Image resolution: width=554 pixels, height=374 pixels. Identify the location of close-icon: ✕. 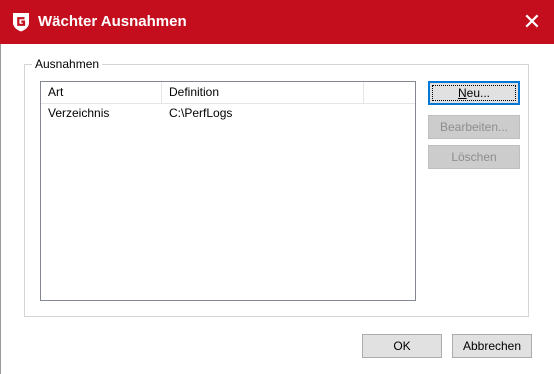
(532, 22).